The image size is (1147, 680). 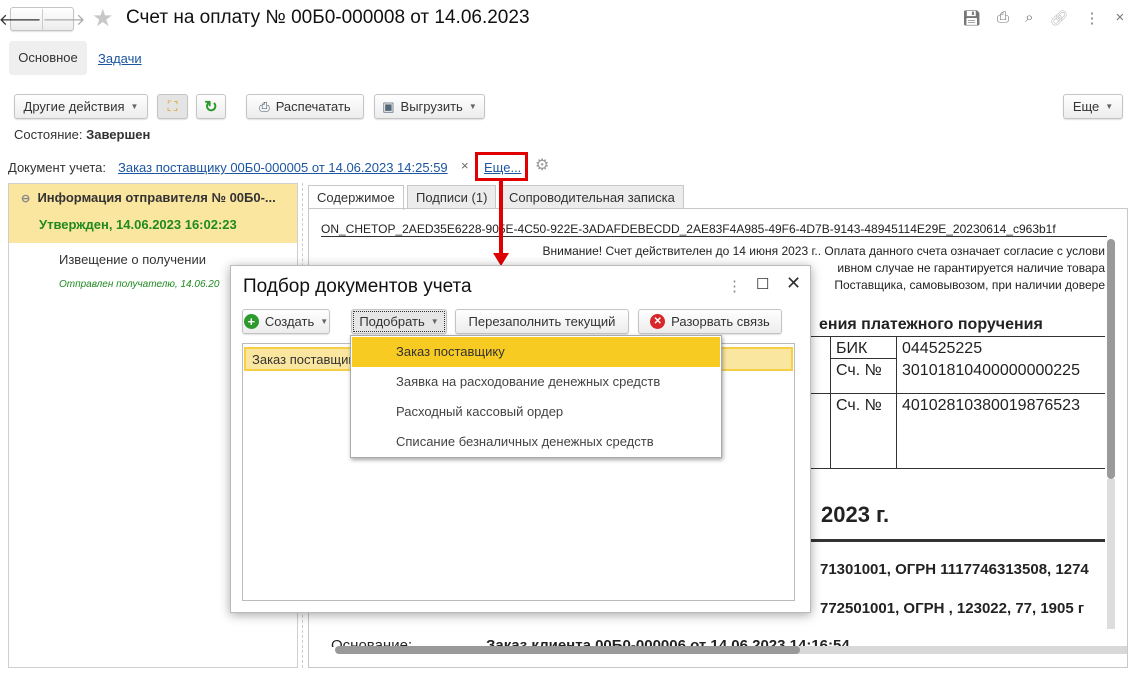 I want to click on menu-item-cash-request: Заявка на расходование денежных средств, so click(x=536, y=382).